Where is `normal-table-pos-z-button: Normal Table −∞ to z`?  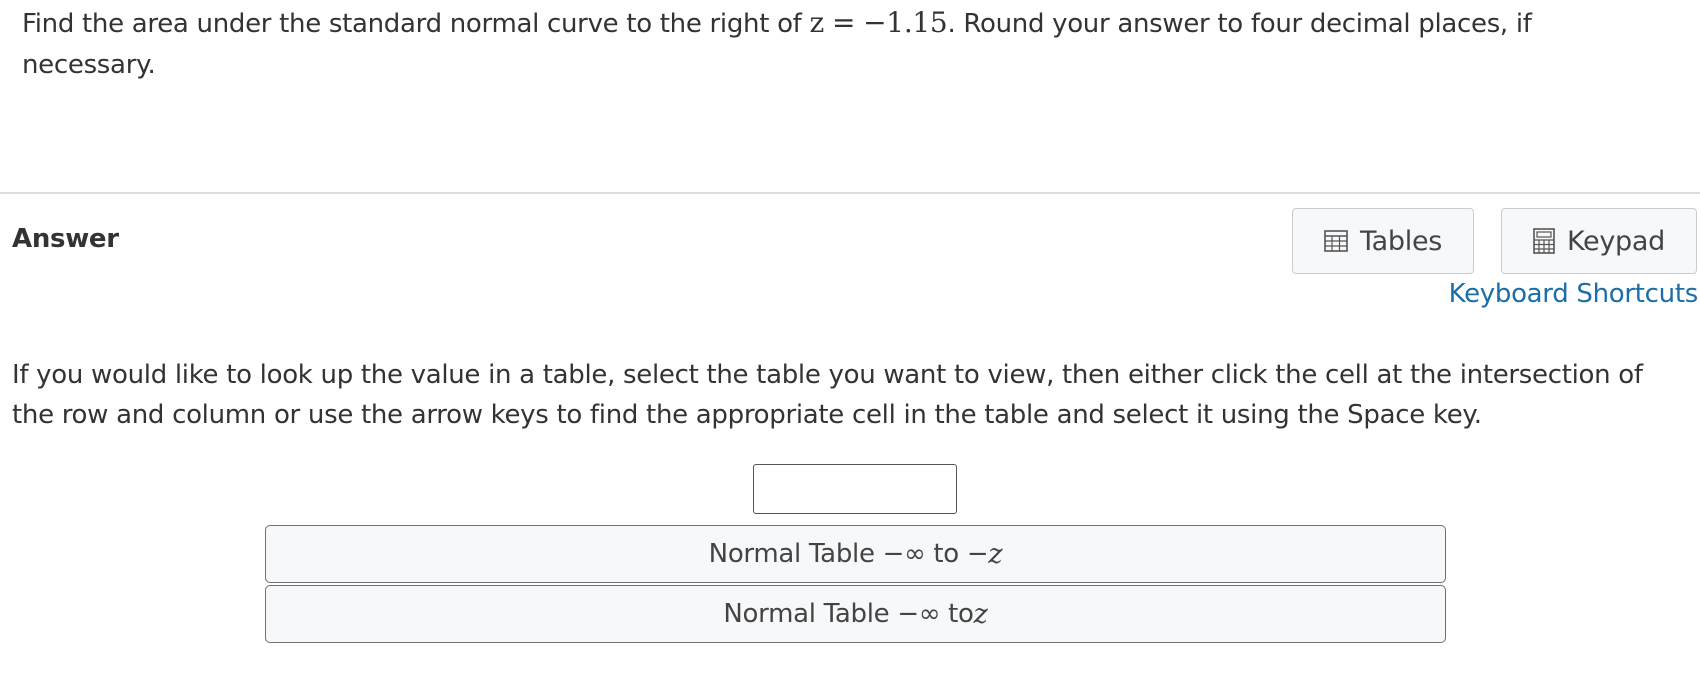
normal-table-pos-z-button: Normal Table −∞ to z is located at coordinates (855, 614).